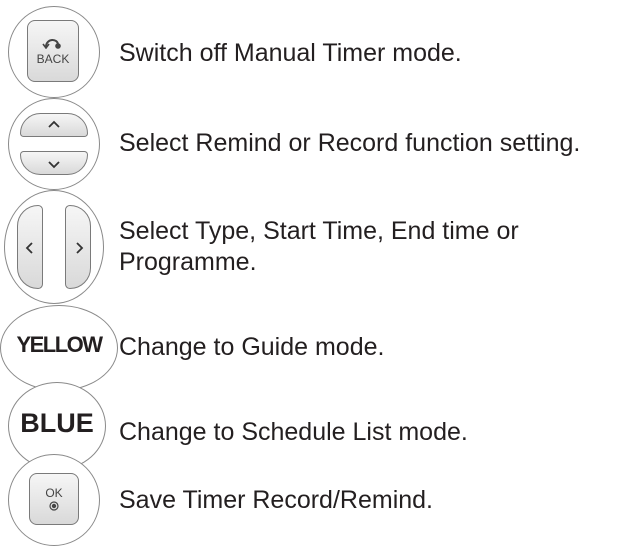 The height and width of the screenshot is (547, 641). I want to click on left-button, so click(30, 247).